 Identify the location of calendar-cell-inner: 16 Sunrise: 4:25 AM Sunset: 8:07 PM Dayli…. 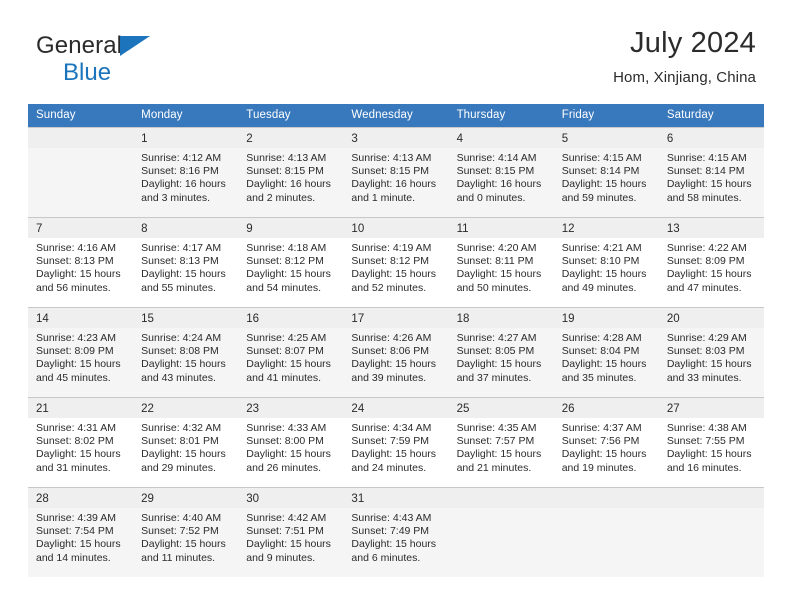
(291, 352).